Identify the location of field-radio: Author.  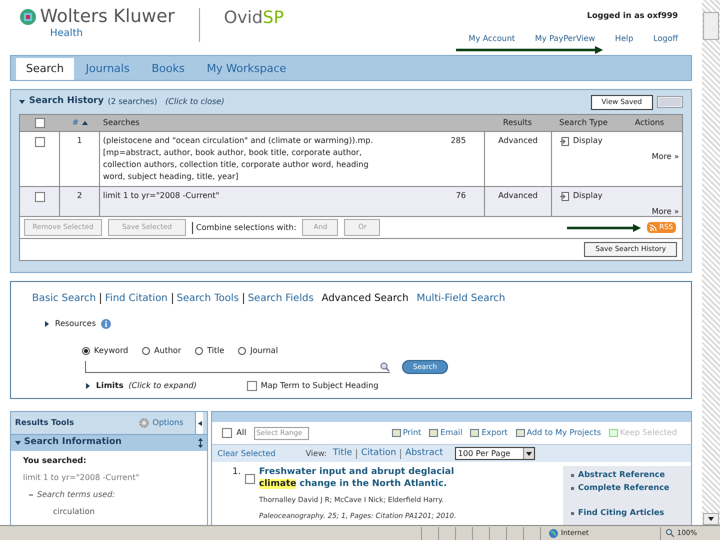
(162, 351).